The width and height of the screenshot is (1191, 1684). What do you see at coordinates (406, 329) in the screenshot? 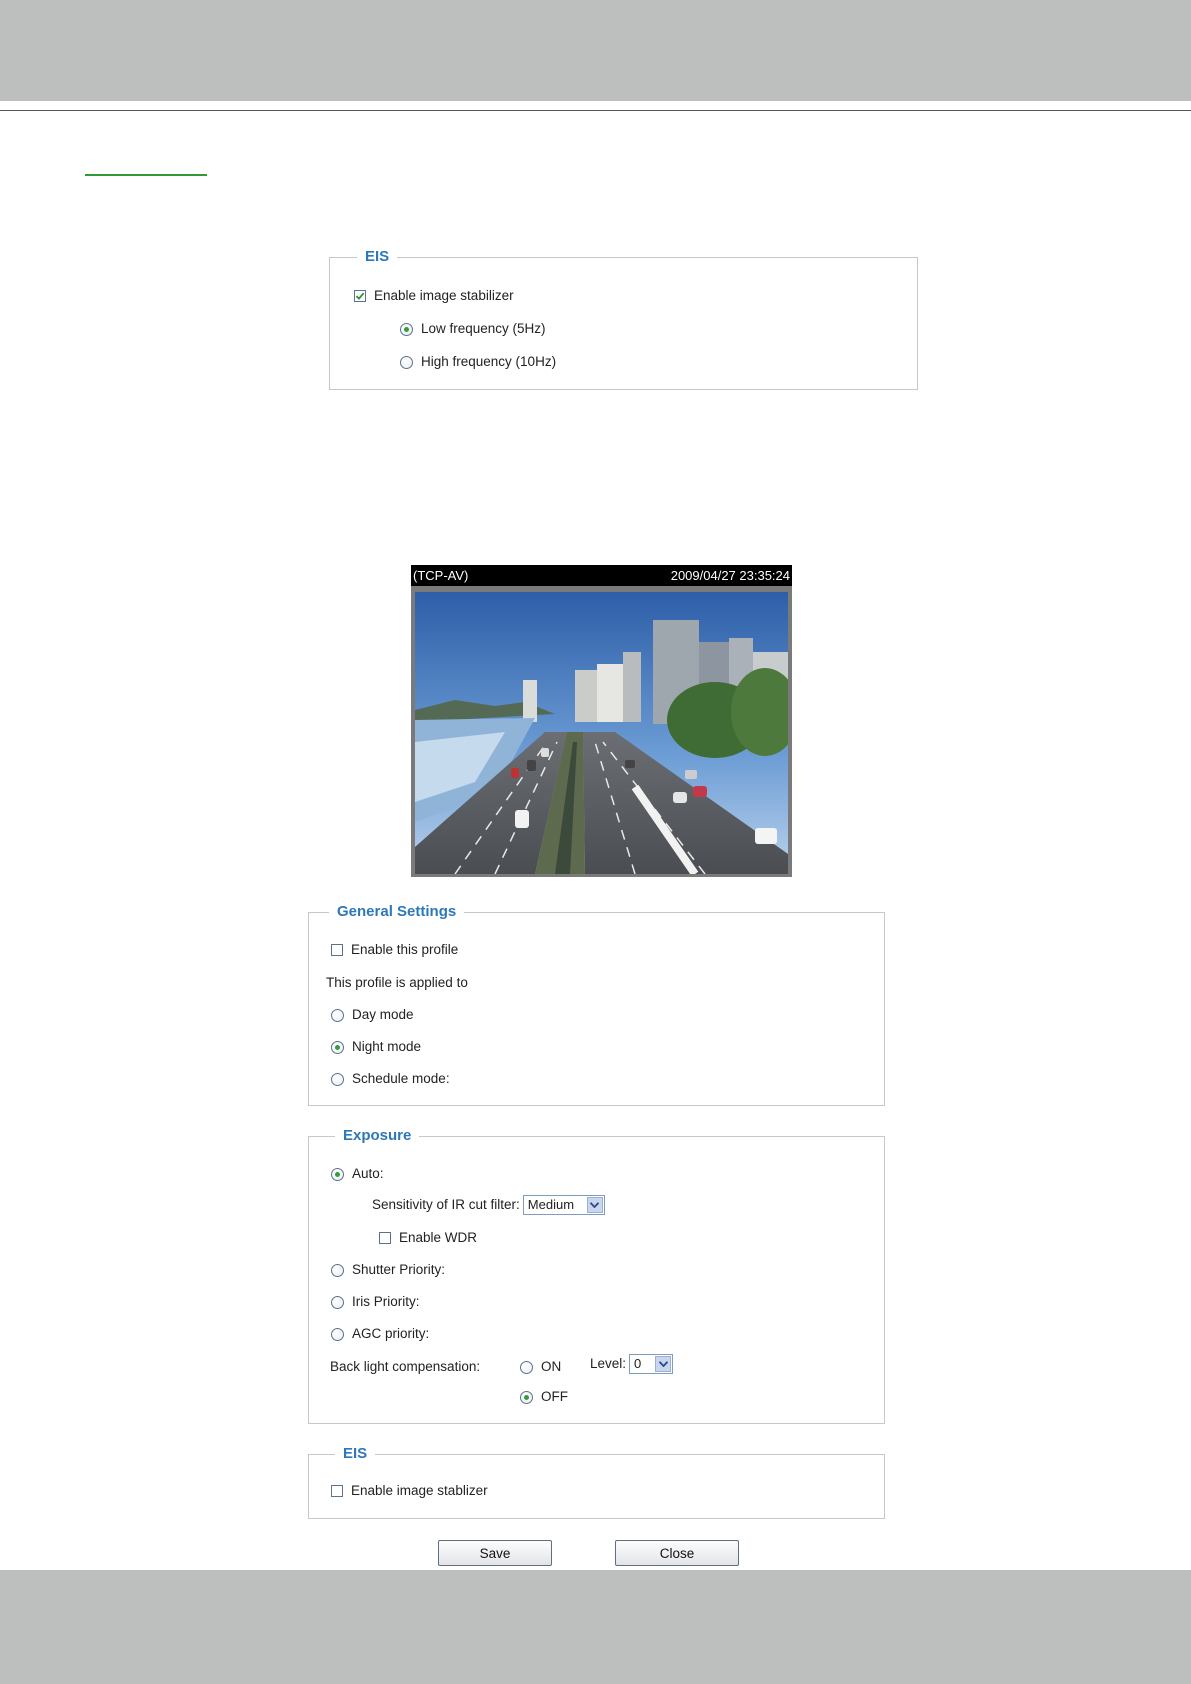
I see `eis-low-frequency-radio` at bounding box center [406, 329].